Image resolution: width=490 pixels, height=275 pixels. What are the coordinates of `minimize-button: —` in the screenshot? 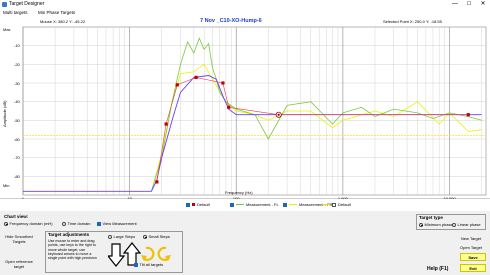 It's located at (455, 4).